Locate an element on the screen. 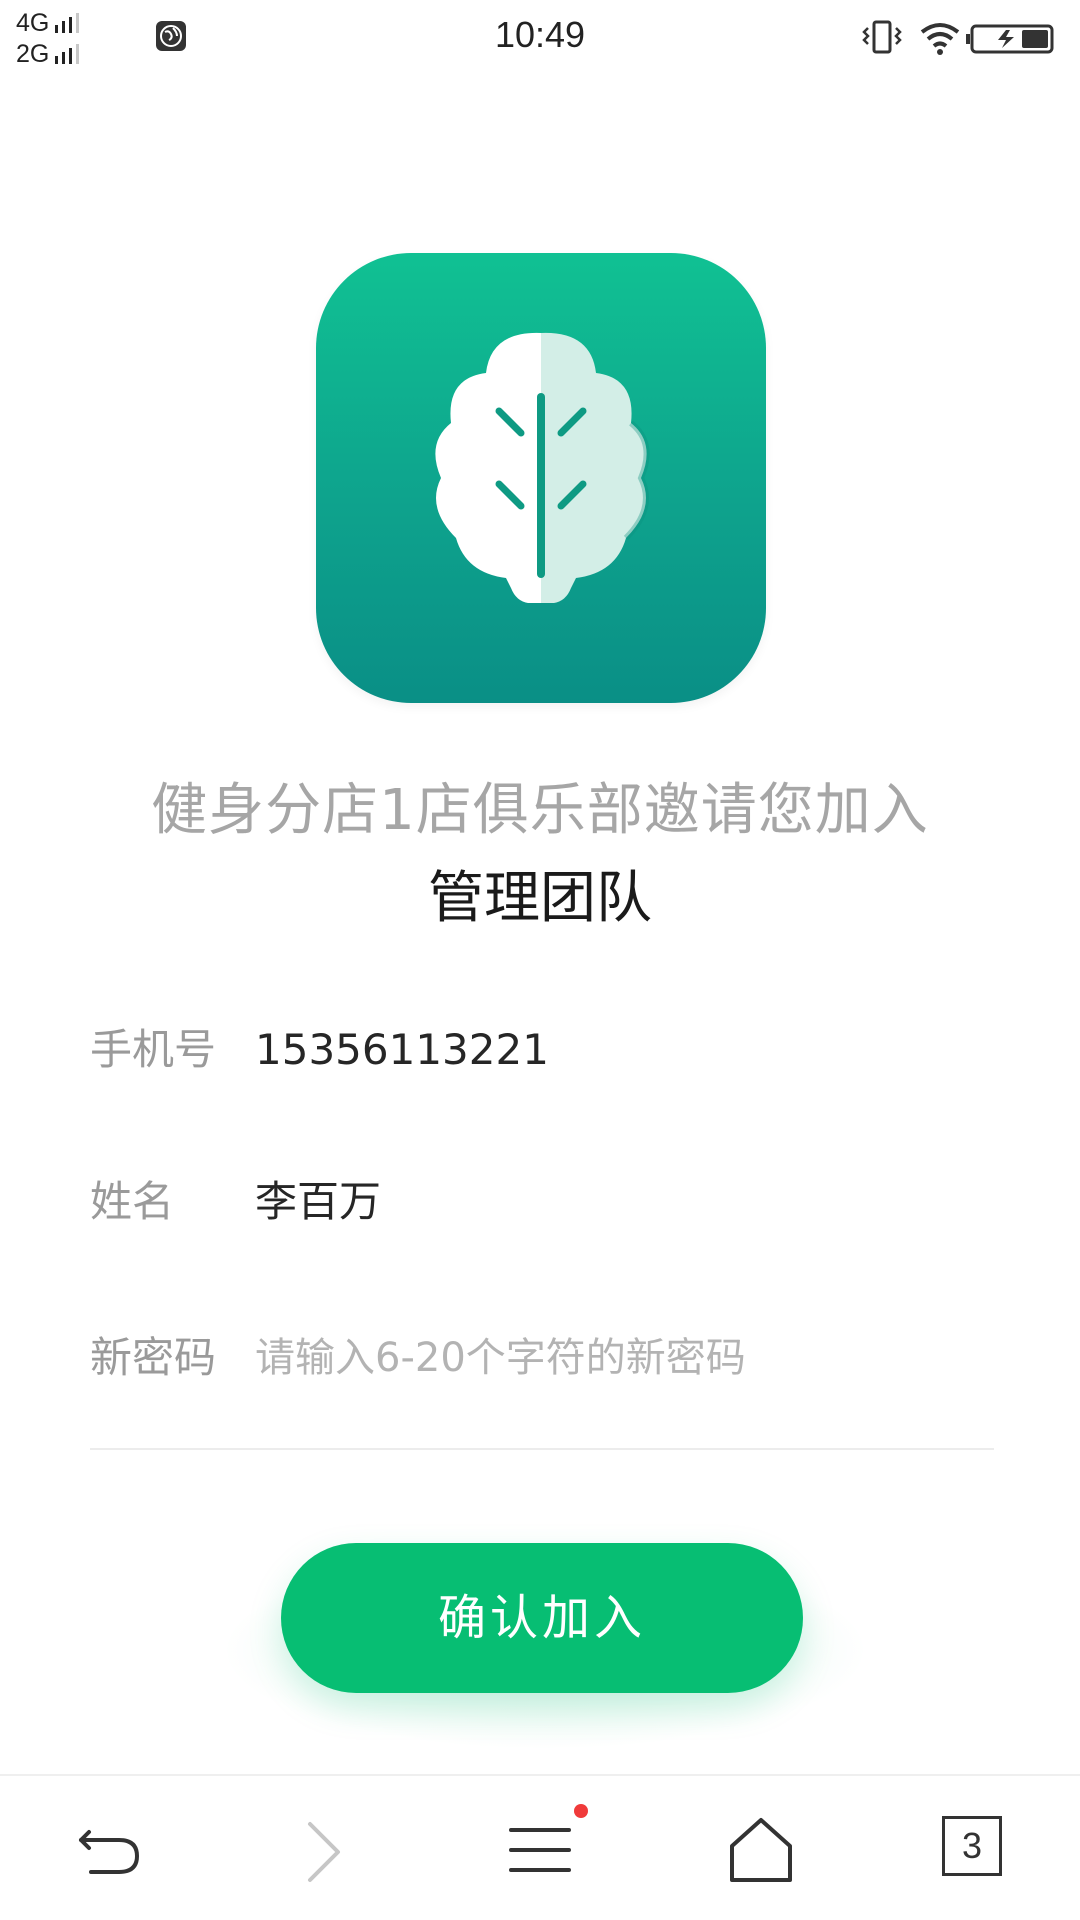 This screenshot has width=1080, height=1920. forward-icon is located at coordinates (340, 1856).